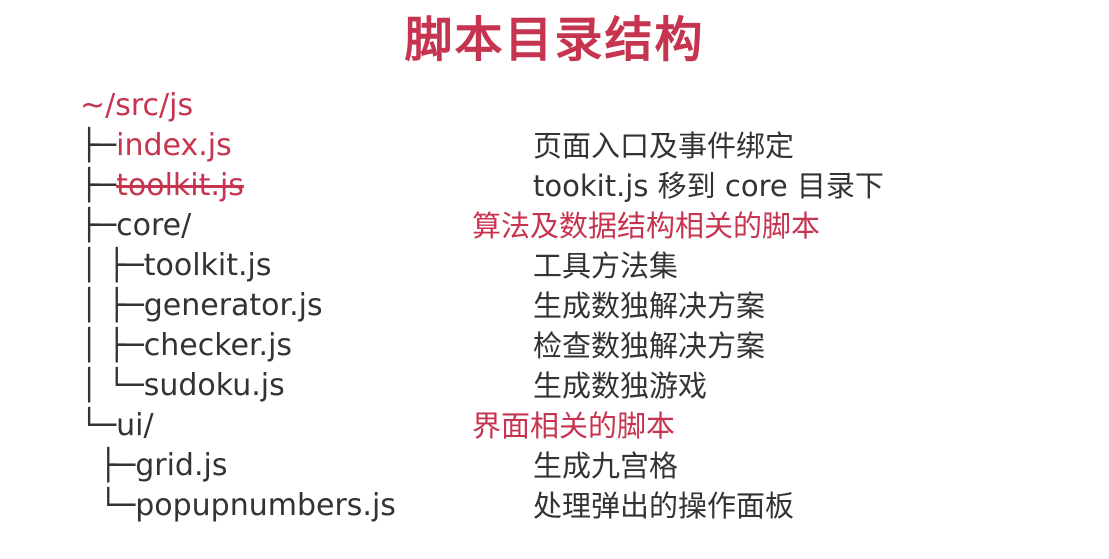  What do you see at coordinates (649, 306) in the screenshot?
I see `tree-node-description: 生成数独解决方案` at bounding box center [649, 306].